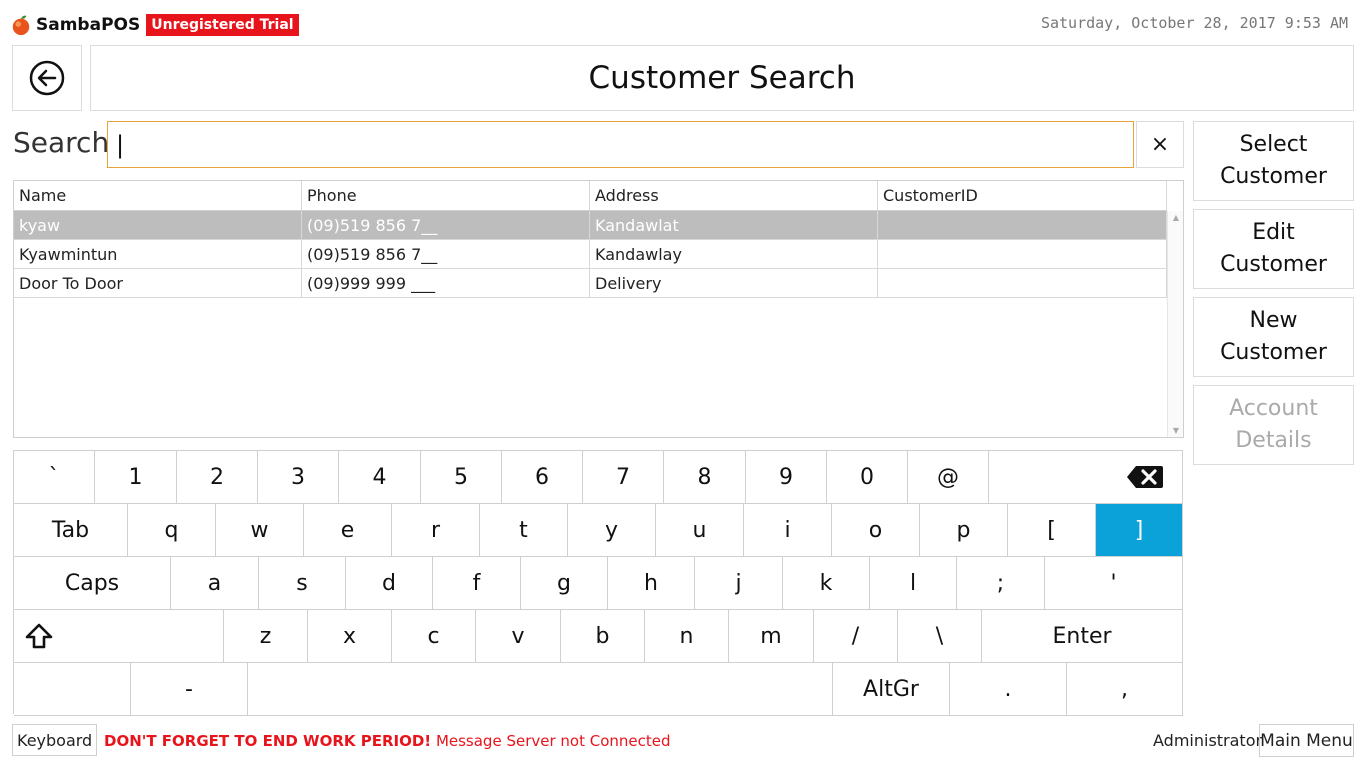 The image size is (1366, 768). Describe the element at coordinates (739, 583) in the screenshot. I see `key-j: j` at that location.